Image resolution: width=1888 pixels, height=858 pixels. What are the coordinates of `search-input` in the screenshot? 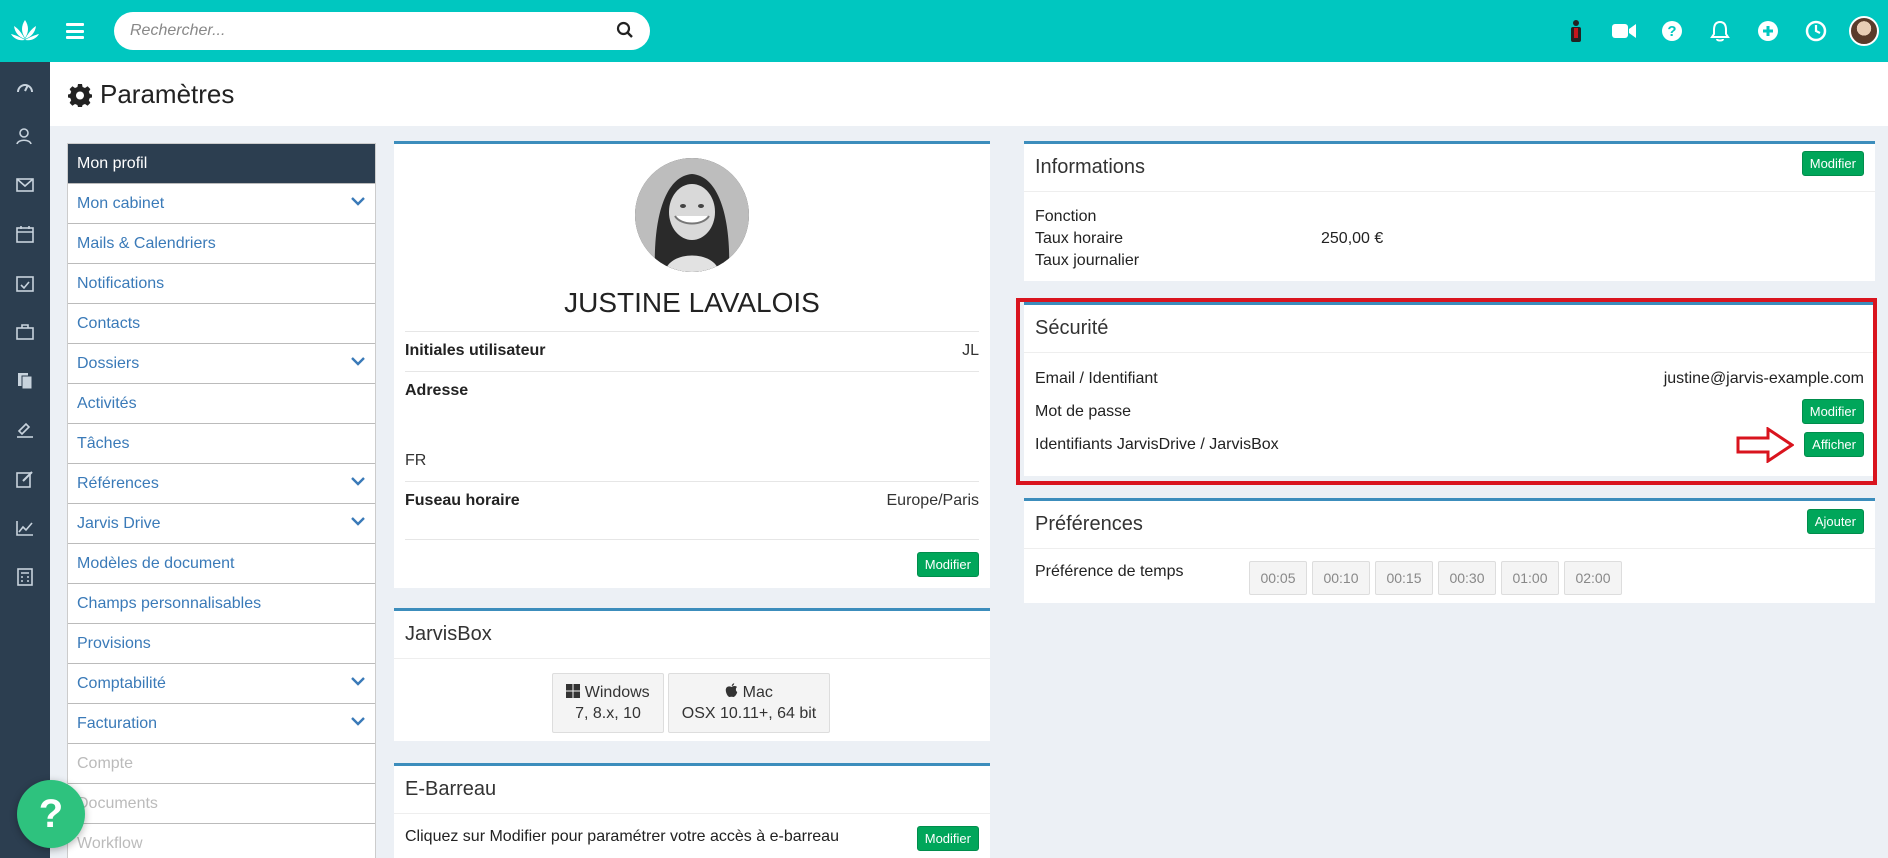 It's located at (382, 31).